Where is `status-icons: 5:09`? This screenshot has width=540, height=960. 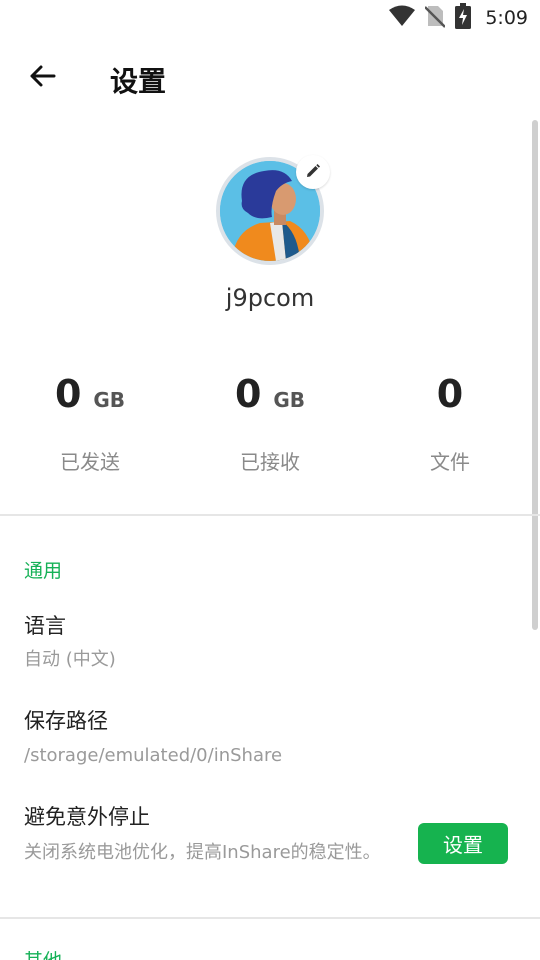 status-icons: 5:09 is located at coordinates (458, 18).